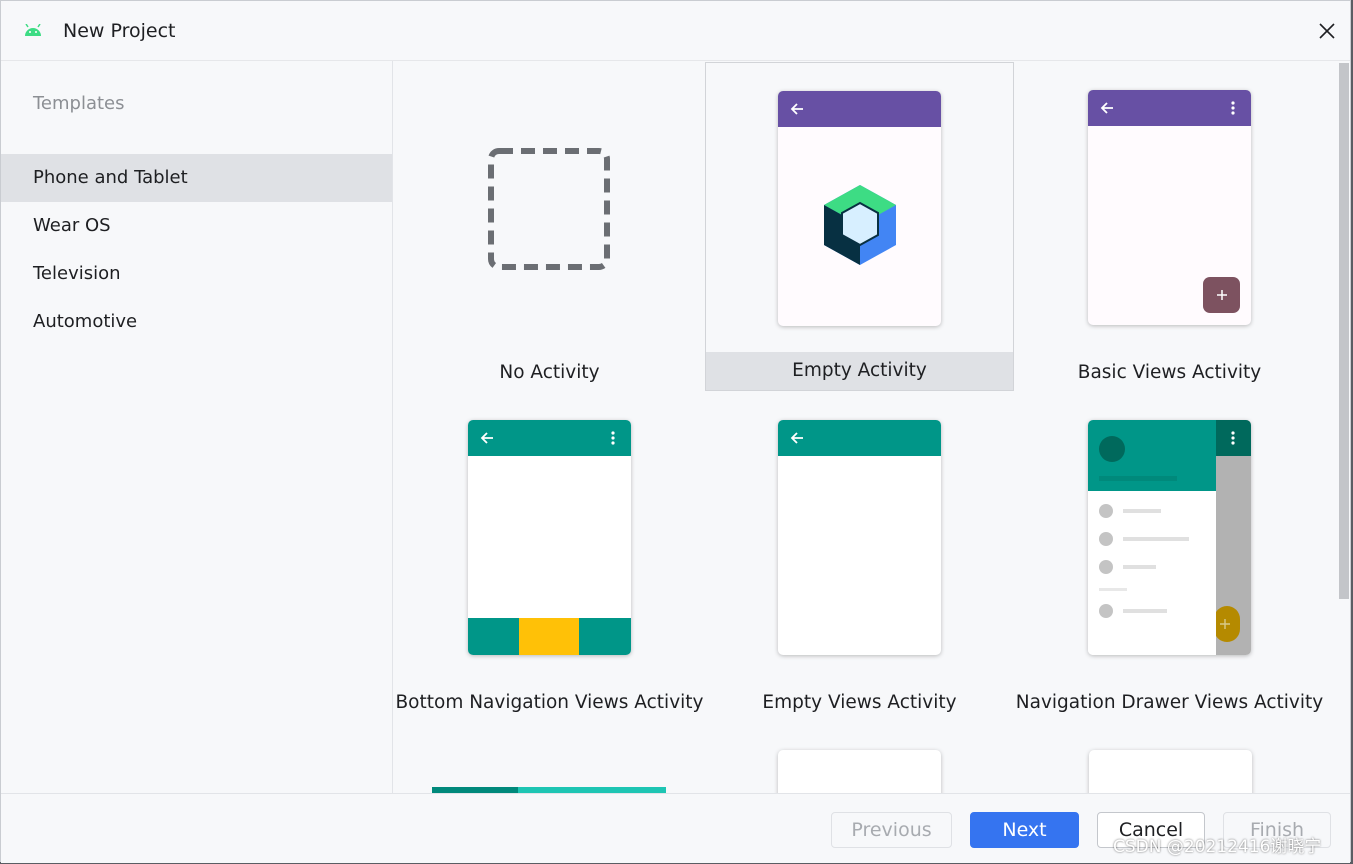 The height and width of the screenshot is (864, 1353). What do you see at coordinates (79, 103) in the screenshot?
I see `sidebar-header: Templates` at bounding box center [79, 103].